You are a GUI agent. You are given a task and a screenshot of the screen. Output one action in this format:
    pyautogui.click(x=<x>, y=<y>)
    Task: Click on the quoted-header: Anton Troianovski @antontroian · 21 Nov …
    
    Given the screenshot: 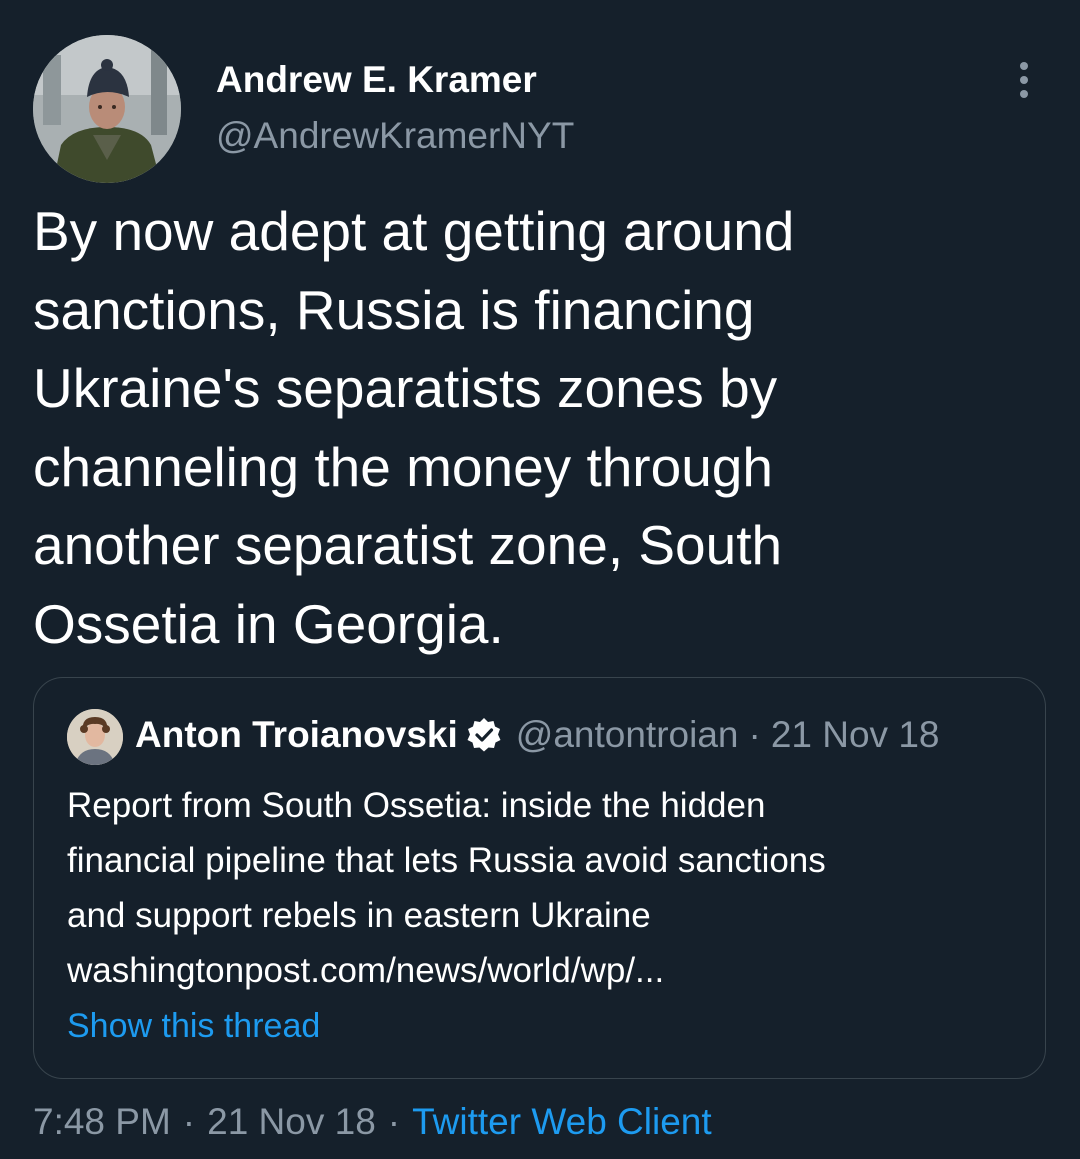 What is the action you would take?
    pyautogui.click(x=537, y=735)
    